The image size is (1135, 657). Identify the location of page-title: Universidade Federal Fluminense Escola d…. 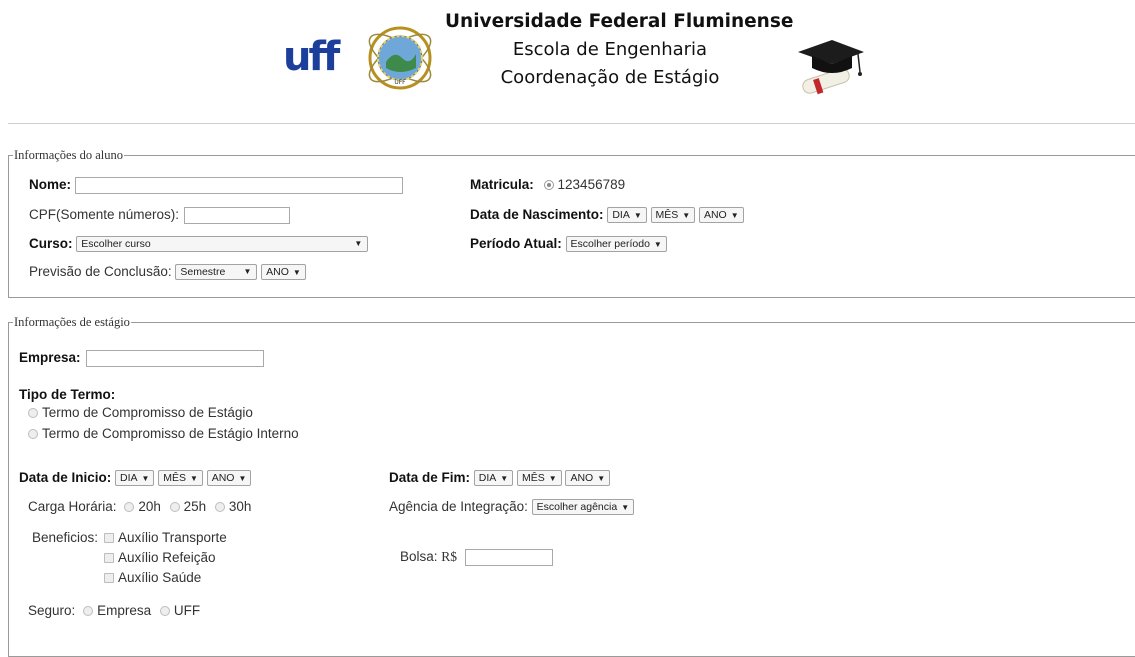
(619, 50).